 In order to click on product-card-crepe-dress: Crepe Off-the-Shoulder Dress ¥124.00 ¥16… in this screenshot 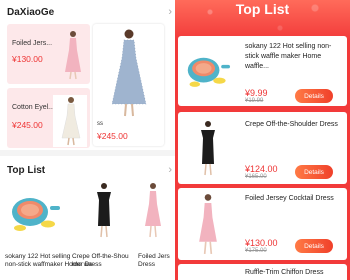, I will do `click(262, 148)`.